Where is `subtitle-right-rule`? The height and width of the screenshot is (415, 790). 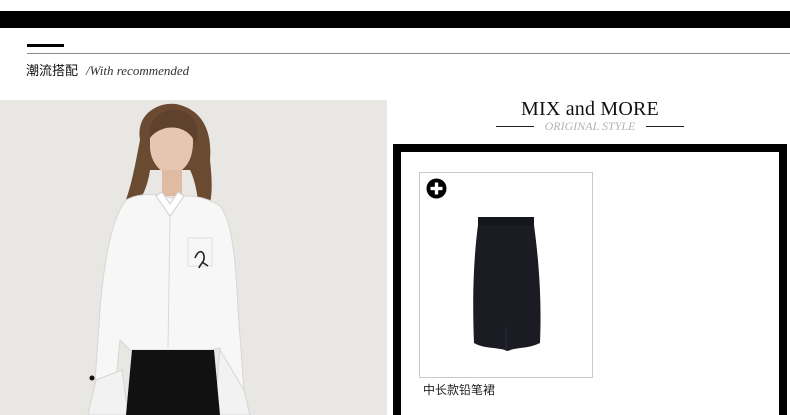 subtitle-right-rule is located at coordinates (665, 126).